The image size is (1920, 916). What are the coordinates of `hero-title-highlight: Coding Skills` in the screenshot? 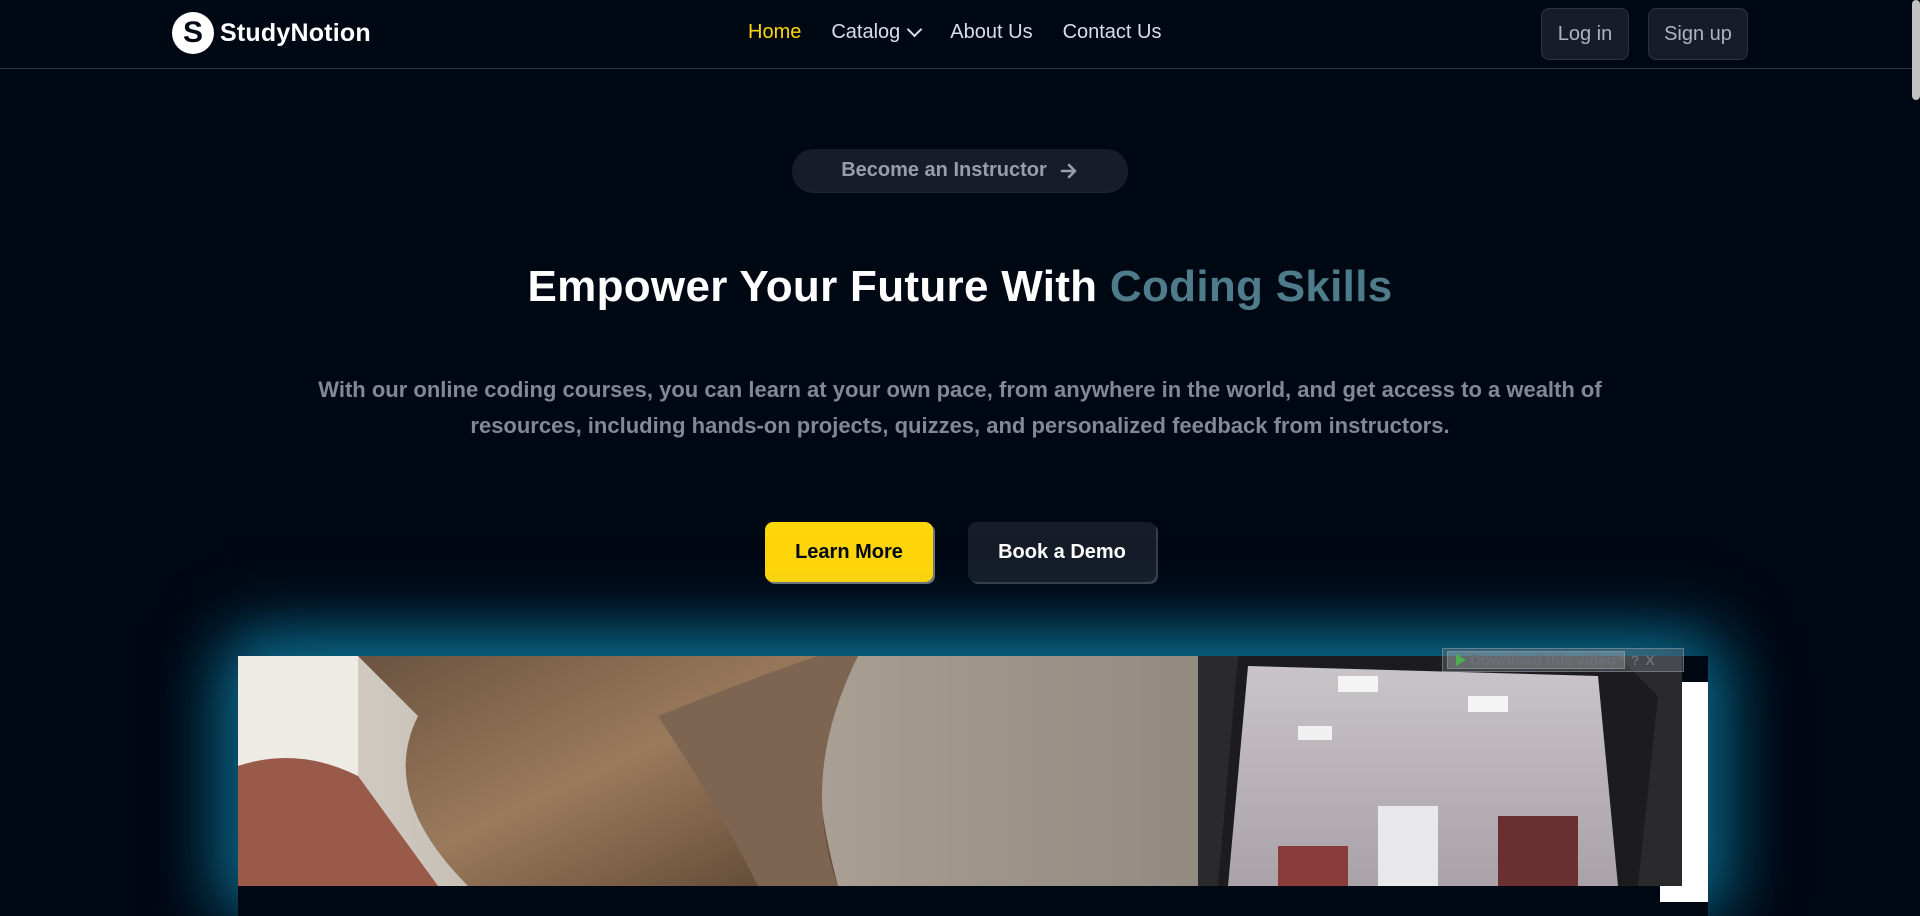 It's located at (1251, 286).